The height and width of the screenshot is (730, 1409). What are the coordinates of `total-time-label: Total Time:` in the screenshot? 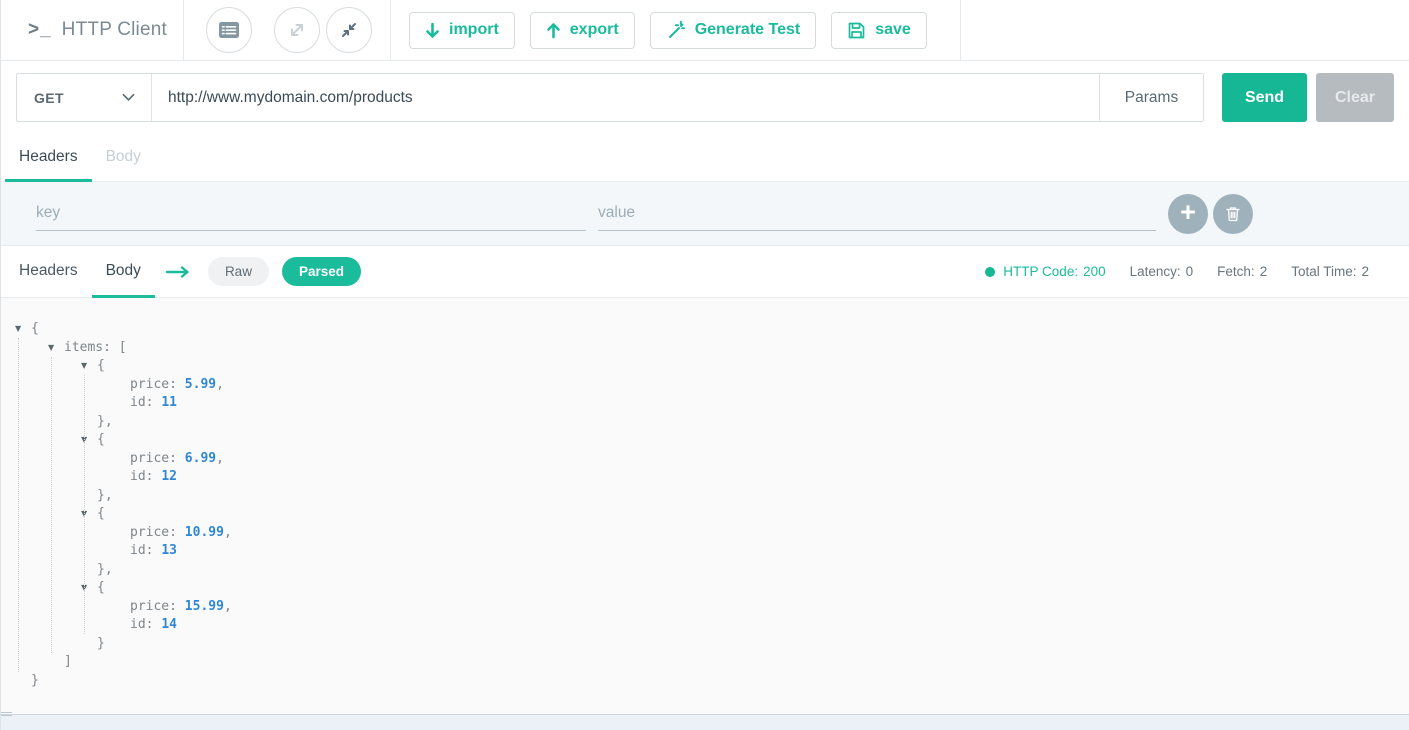 It's located at (1324, 271).